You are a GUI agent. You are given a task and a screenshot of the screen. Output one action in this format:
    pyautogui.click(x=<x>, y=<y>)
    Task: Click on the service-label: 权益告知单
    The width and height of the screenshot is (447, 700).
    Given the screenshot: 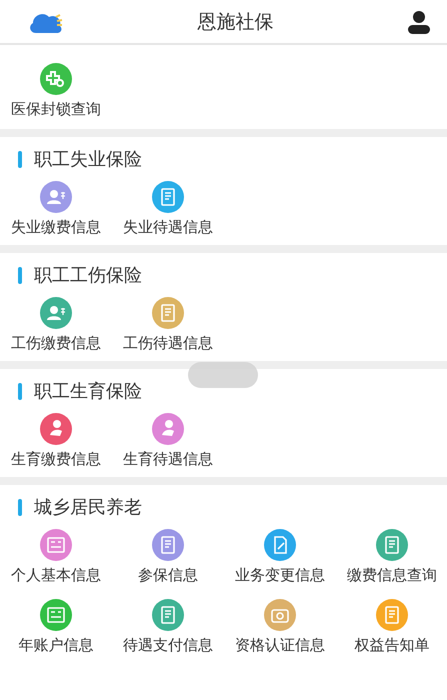 What is the action you would take?
    pyautogui.click(x=392, y=645)
    